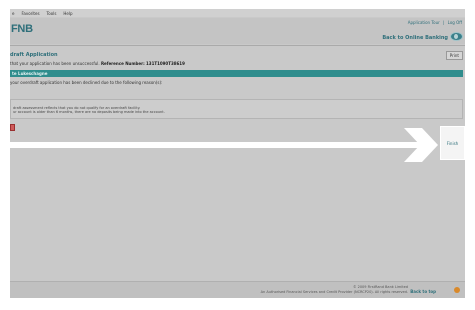  What do you see at coordinates (237, 13) in the screenshot?
I see `menu-bar: e Favorites Tools Help` at bounding box center [237, 13].